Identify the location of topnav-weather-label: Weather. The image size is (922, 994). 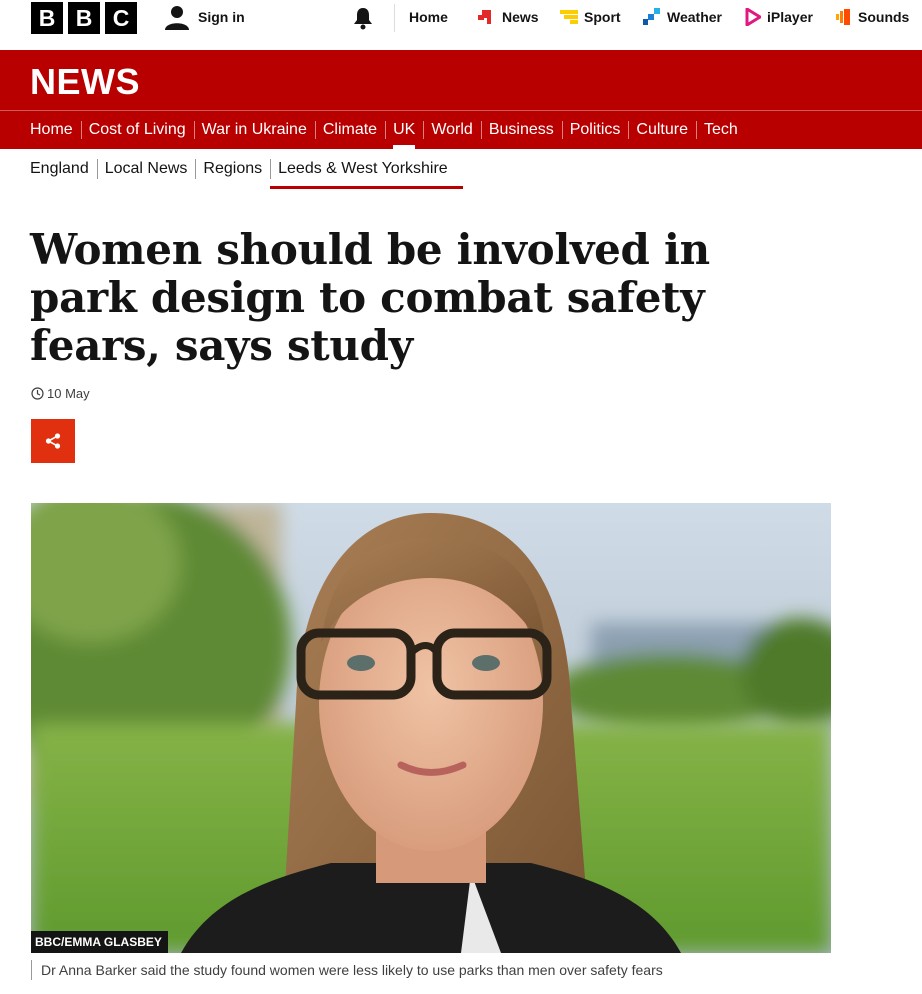
(694, 17).